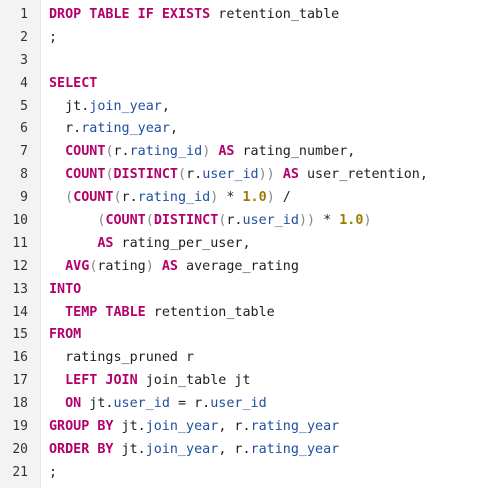  I want to click on code-token: DISTINCT, so click(186, 221).